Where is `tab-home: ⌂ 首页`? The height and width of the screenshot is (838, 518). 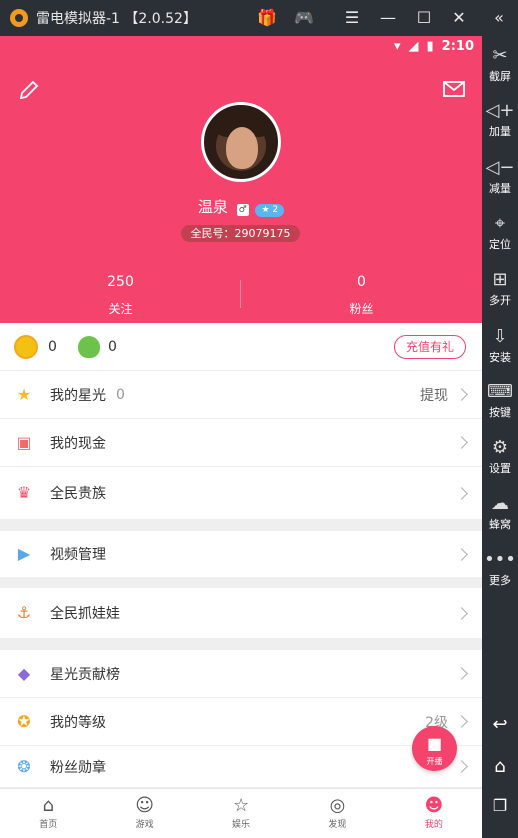 tab-home: ⌂ 首页 is located at coordinates (48, 813).